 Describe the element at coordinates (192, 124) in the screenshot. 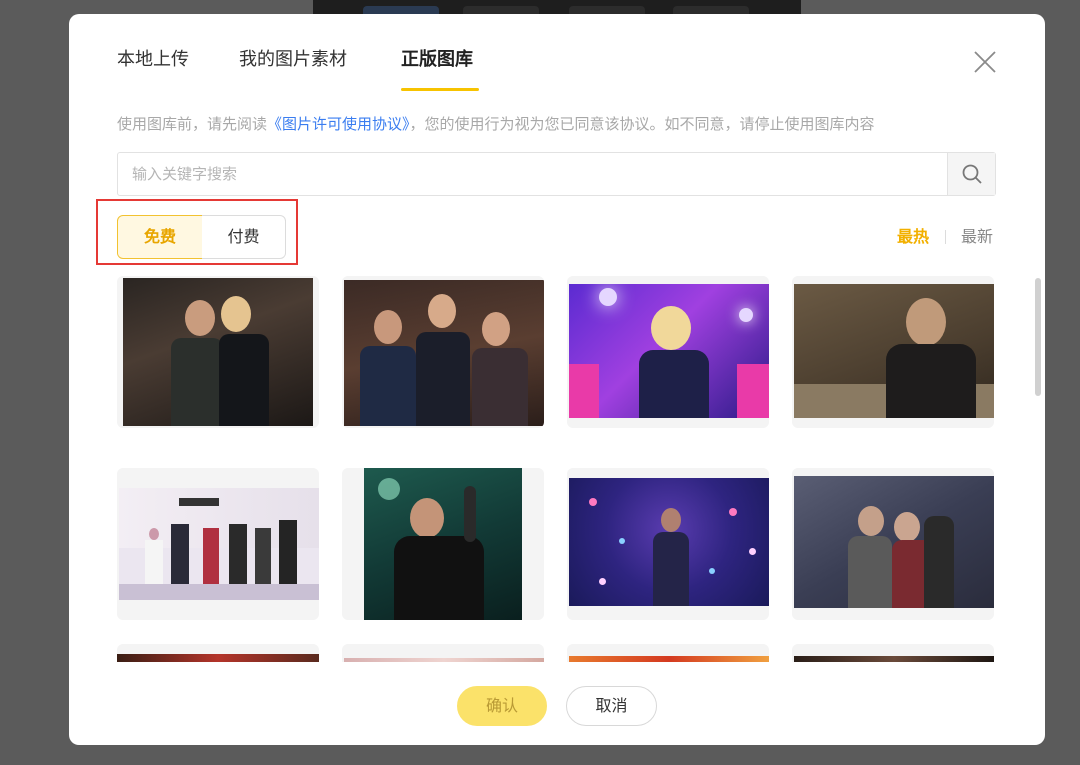

I see `notice-prefix: 使用图库前，请先阅读` at that location.